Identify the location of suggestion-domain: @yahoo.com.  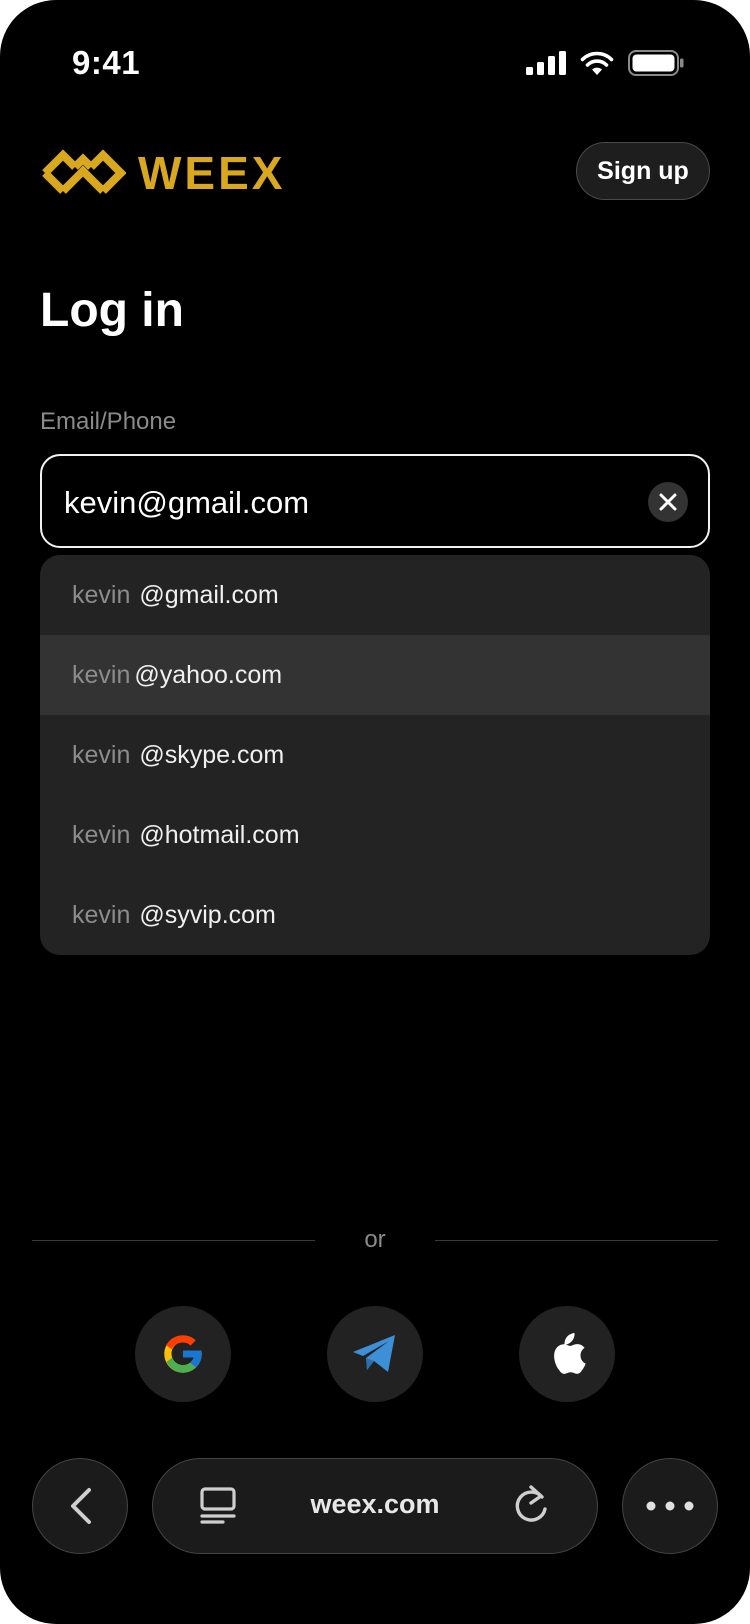
(208, 674).